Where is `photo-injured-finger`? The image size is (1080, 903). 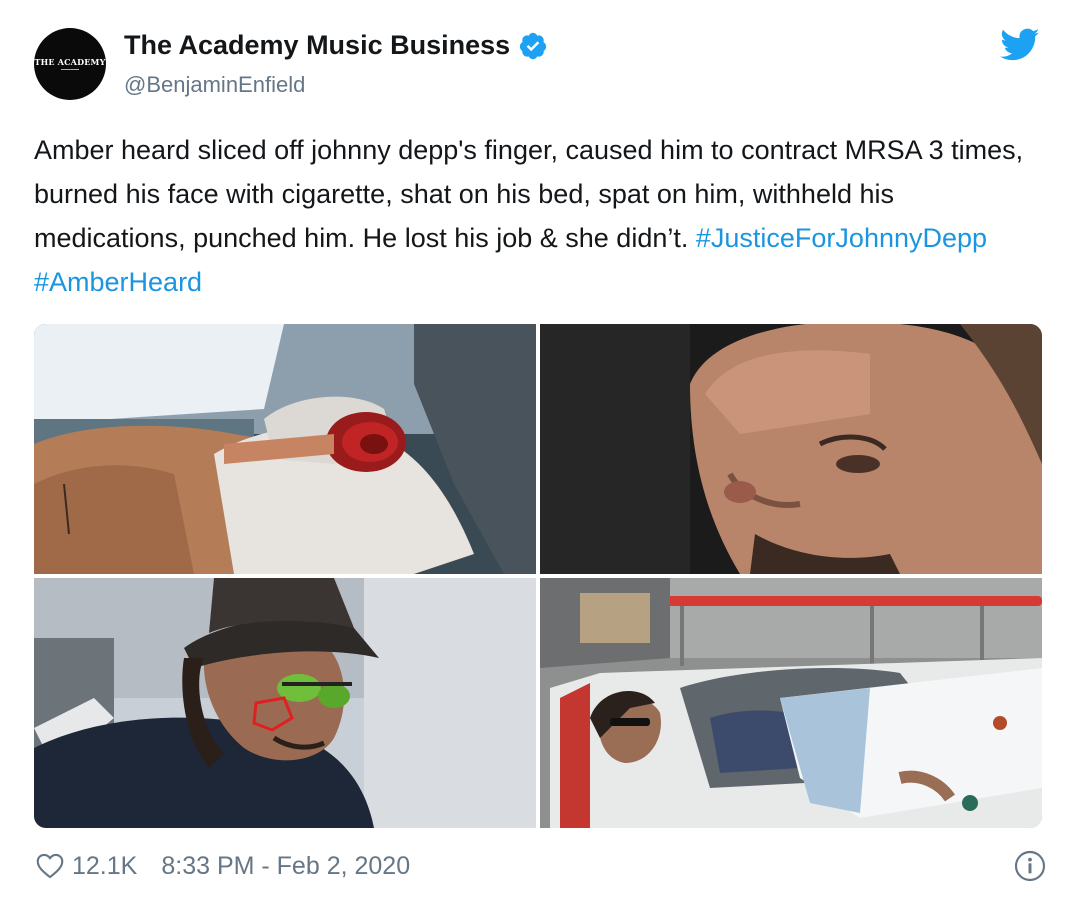
photo-injured-finger is located at coordinates (285, 449).